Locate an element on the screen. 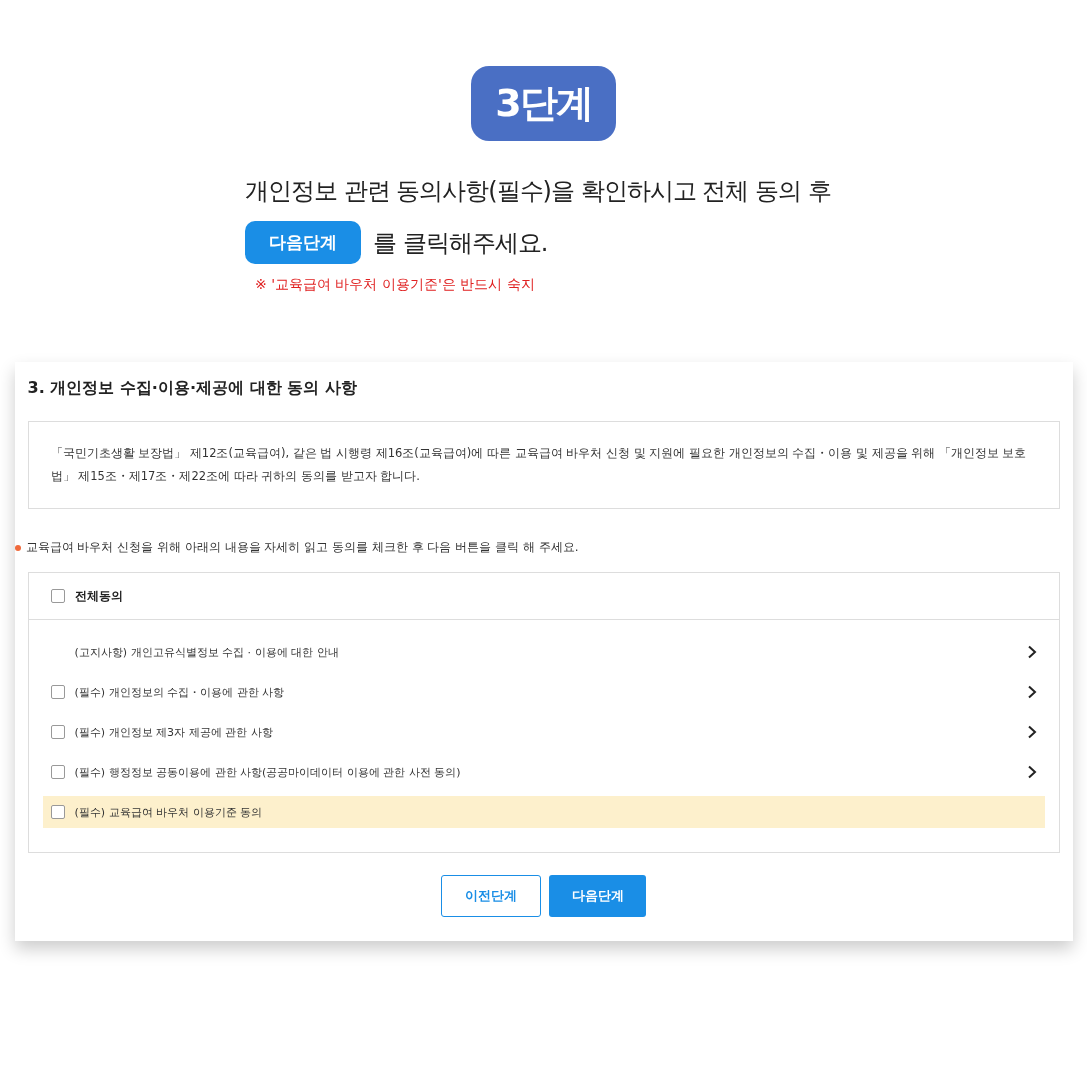 The image size is (1087, 1075). agreement-row: (필수) 개인정보의 수집・이용에 관한 사항 is located at coordinates (543, 692).